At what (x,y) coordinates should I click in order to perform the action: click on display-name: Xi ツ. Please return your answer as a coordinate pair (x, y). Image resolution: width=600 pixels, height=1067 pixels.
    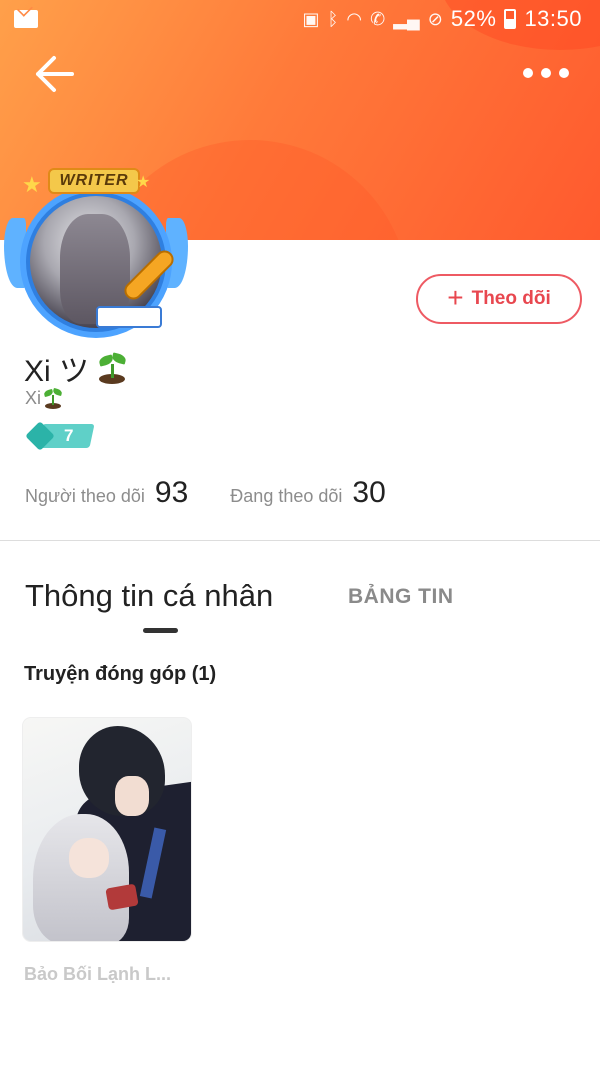
    Looking at the image, I should click on (75, 368).